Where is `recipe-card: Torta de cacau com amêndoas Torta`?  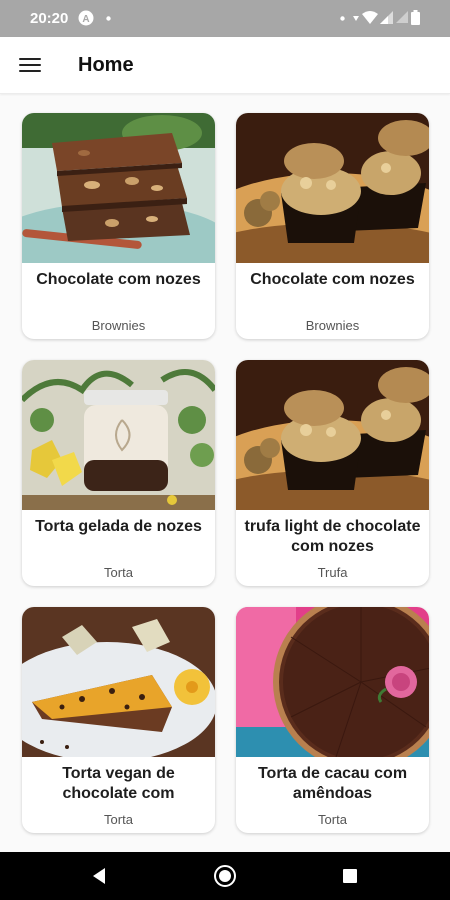 recipe-card: Torta de cacau com amêndoas Torta is located at coordinates (332, 720).